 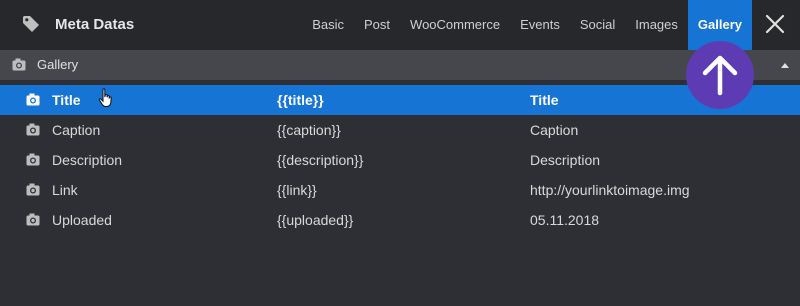 I want to click on caret-up-icon, so click(x=785, y=65).